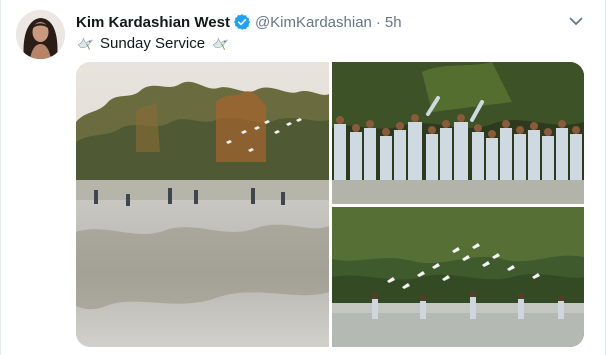  I want to click on tweet-text-body: Sunday Service, so click(153, 43).